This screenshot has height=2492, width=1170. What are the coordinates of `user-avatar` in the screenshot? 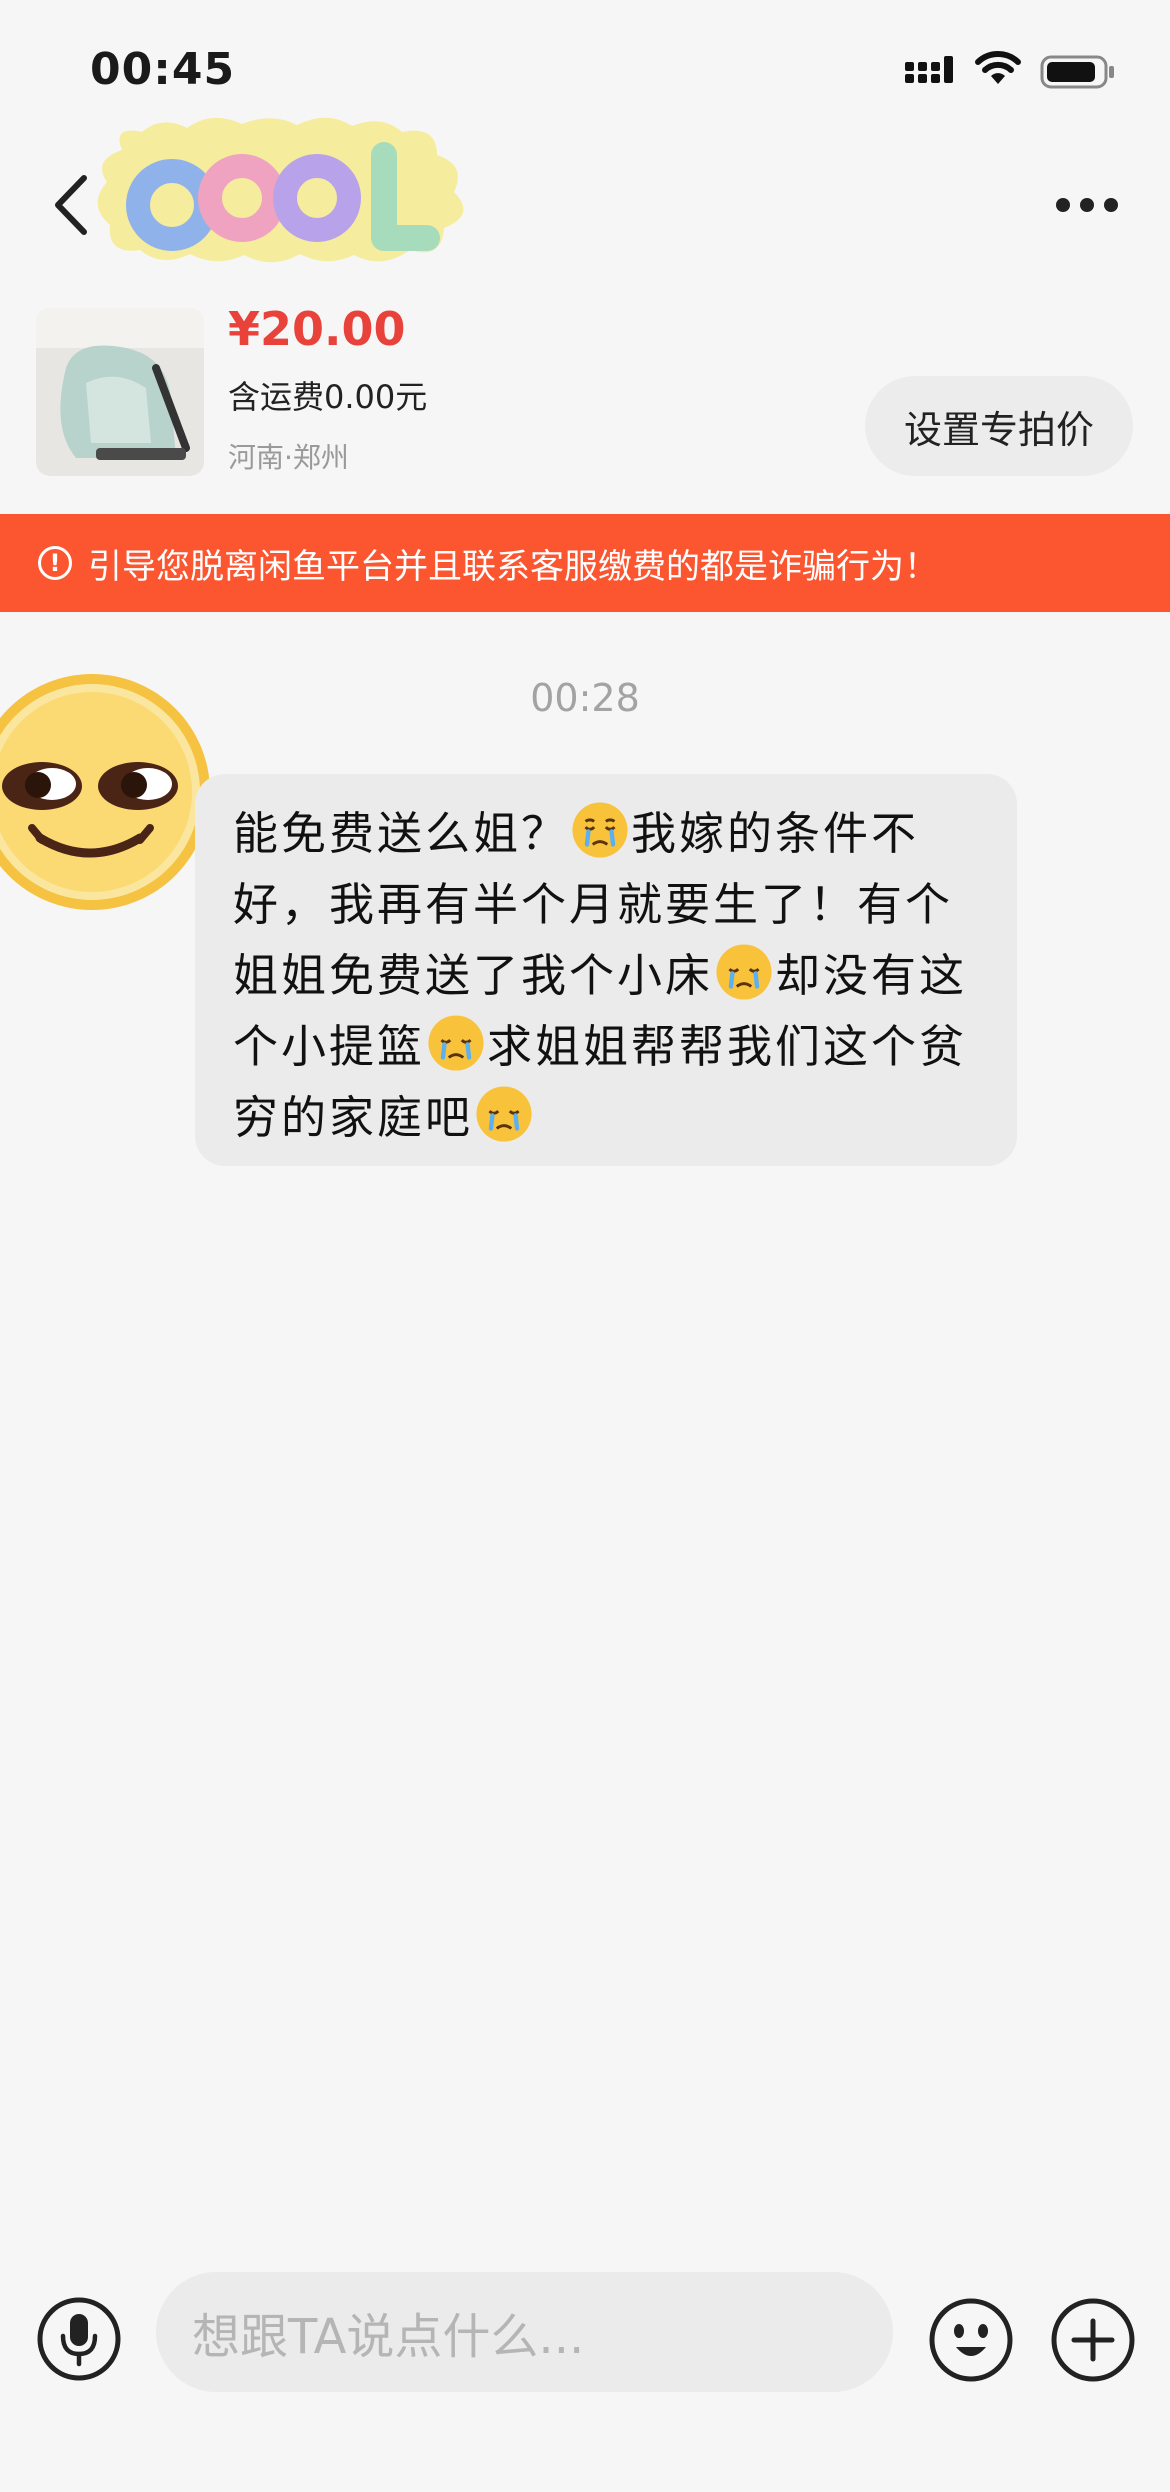 It's located at (111, 793).